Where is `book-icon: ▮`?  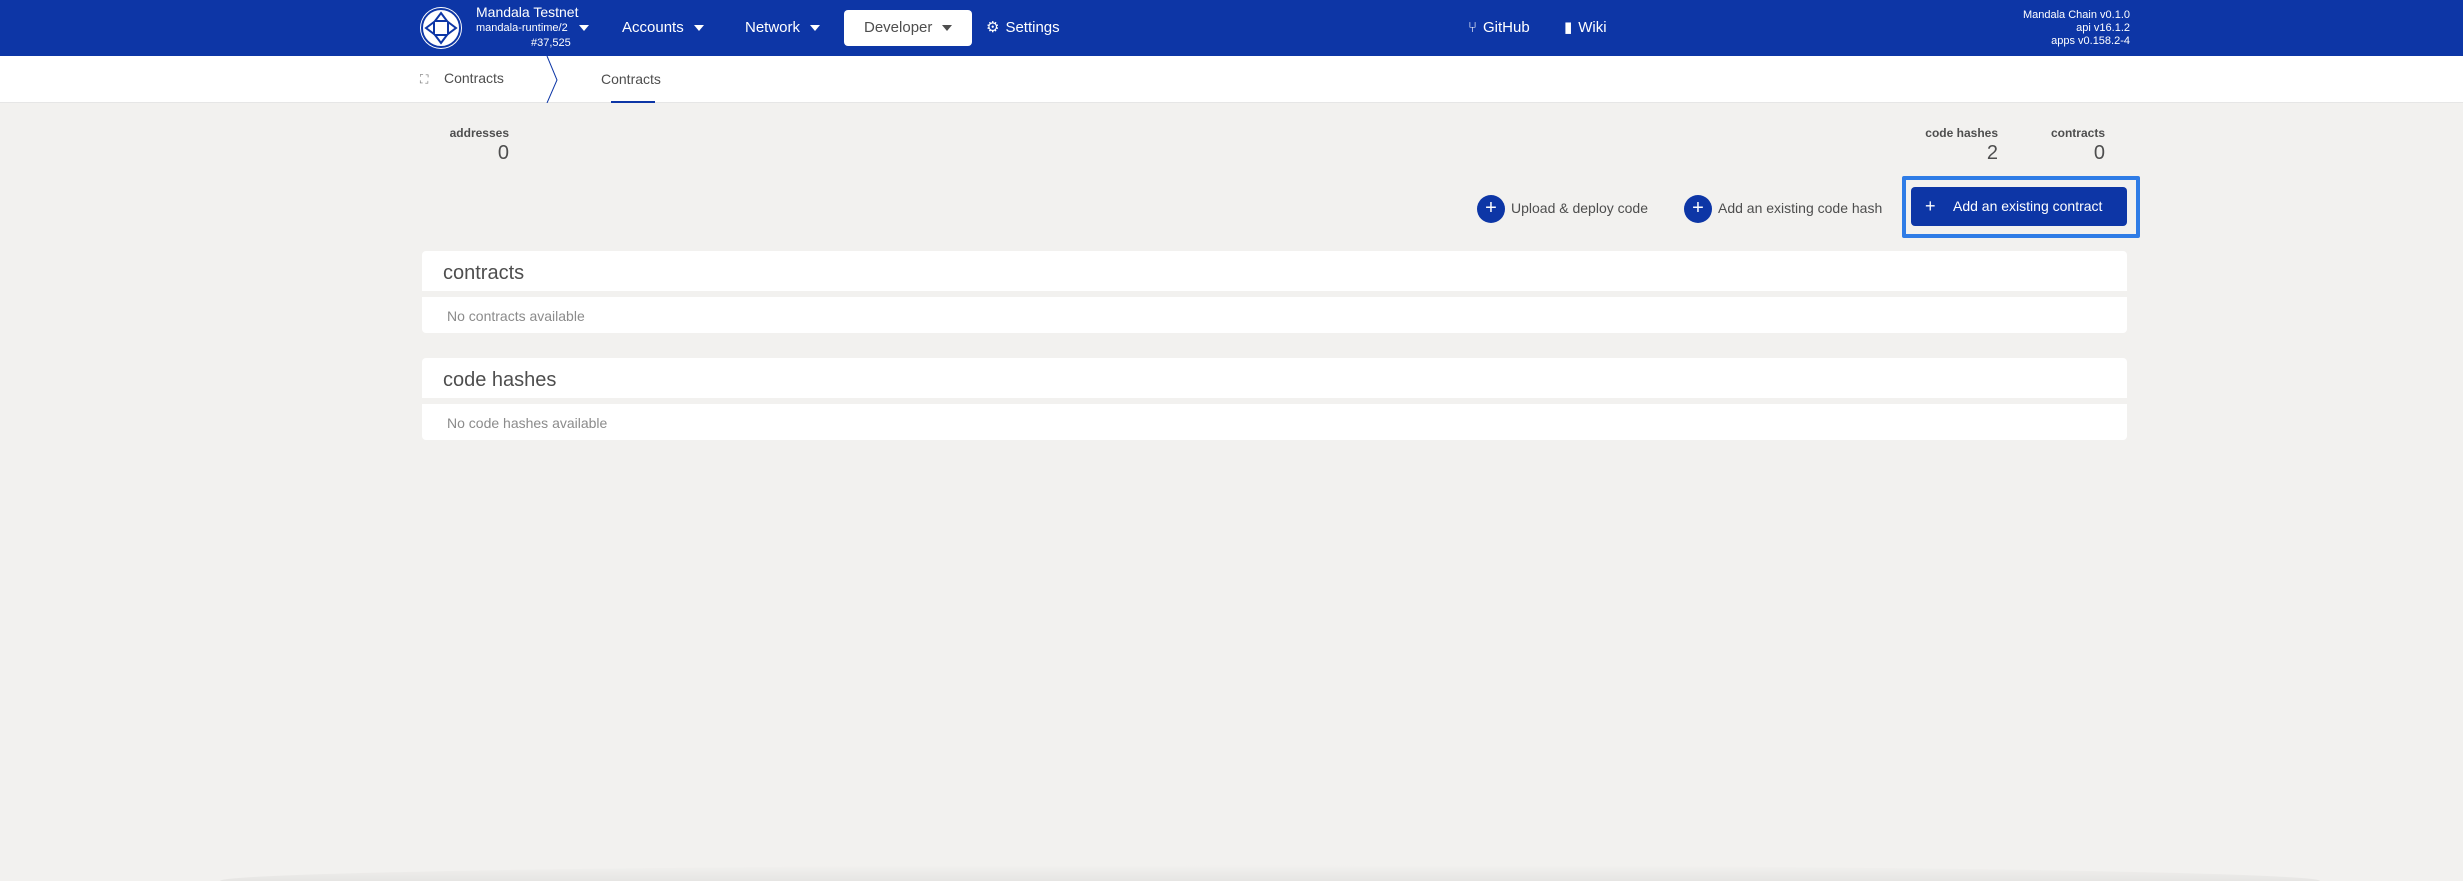 book-icon: ▮ is located at coordinates (1568, 27).